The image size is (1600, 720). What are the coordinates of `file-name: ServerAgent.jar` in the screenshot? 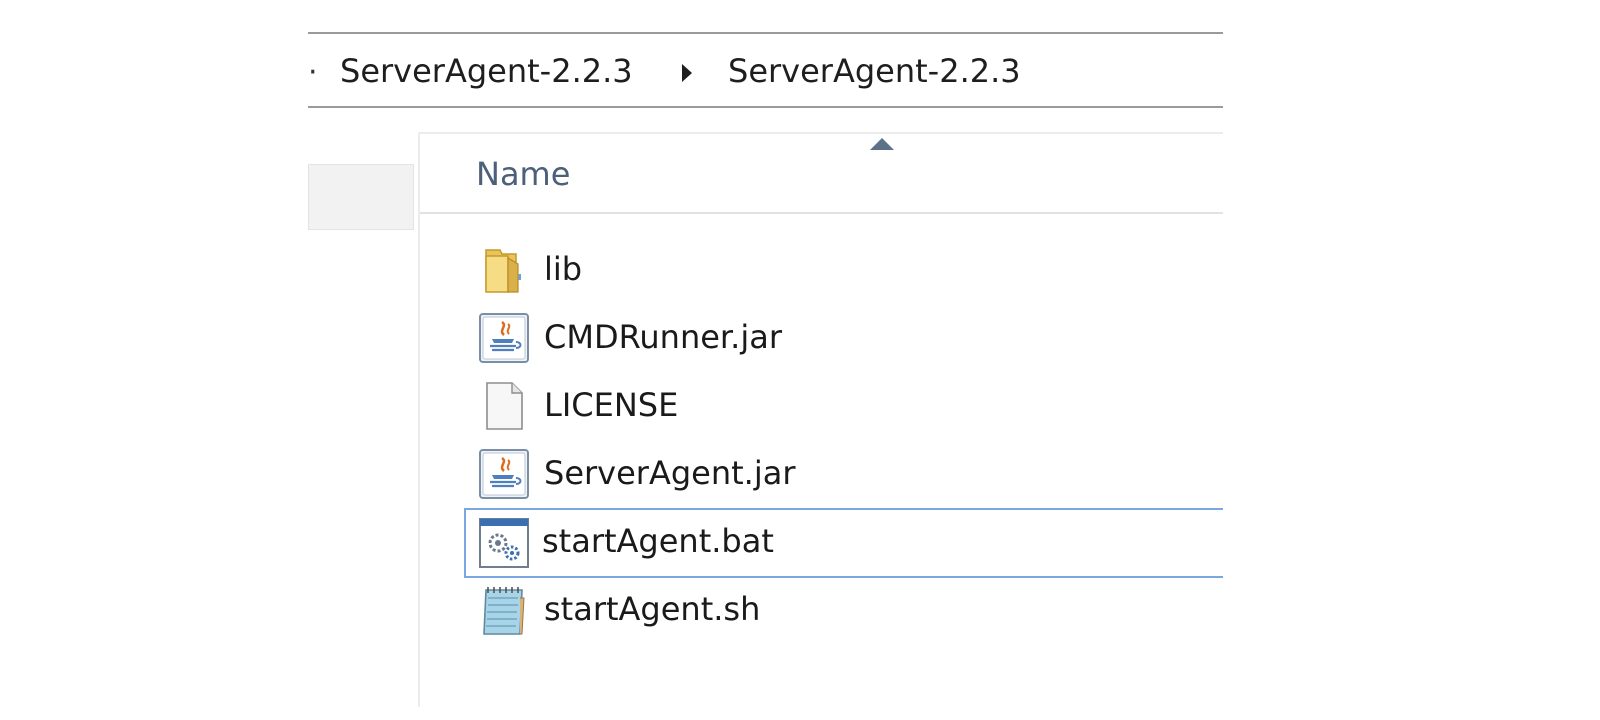 It's located at (670, 473).